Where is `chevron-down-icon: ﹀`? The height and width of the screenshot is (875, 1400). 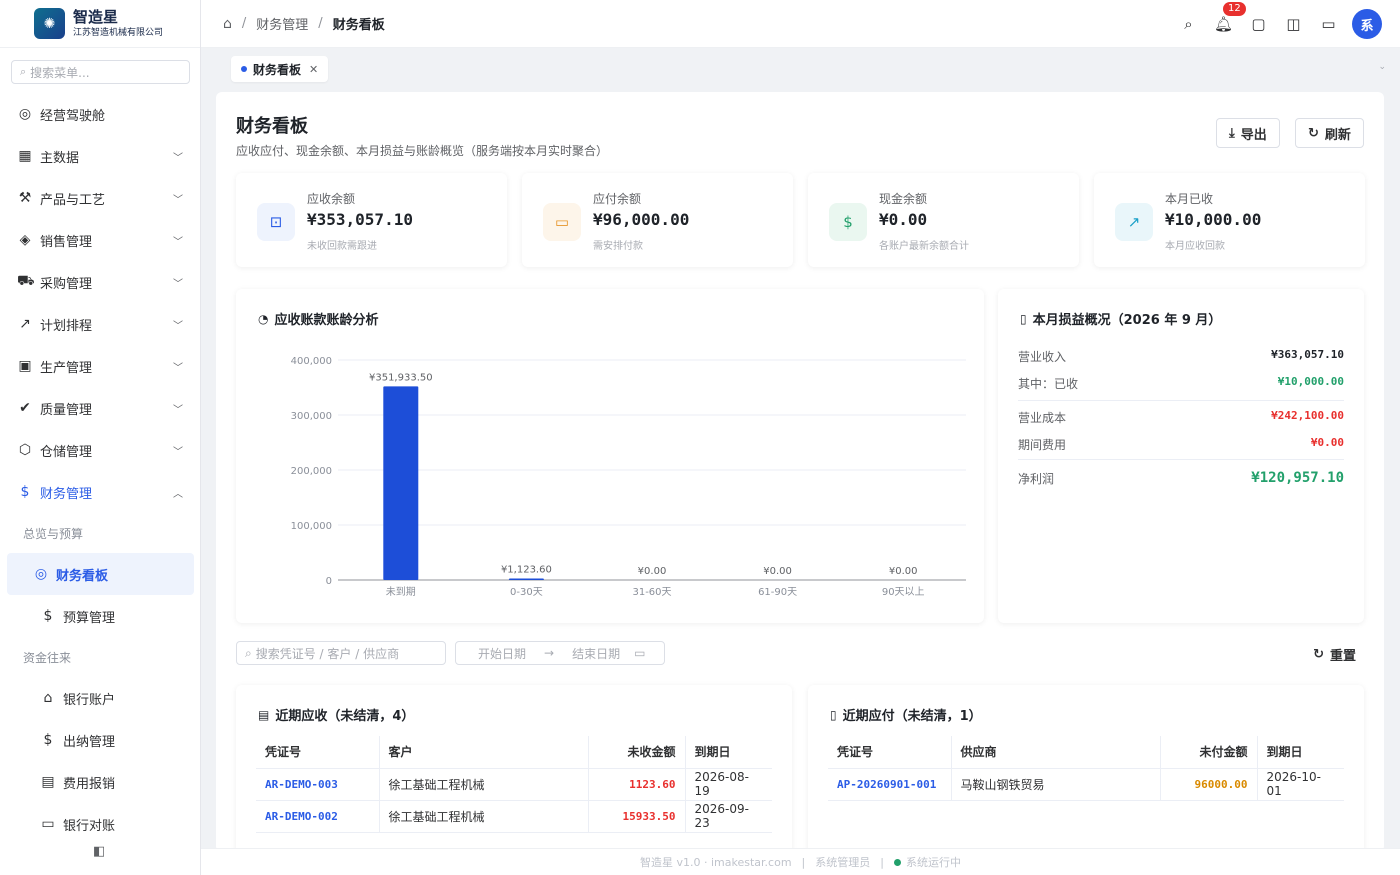 chevron-down-icon: ﹀ is located at coordinates (178, 452).